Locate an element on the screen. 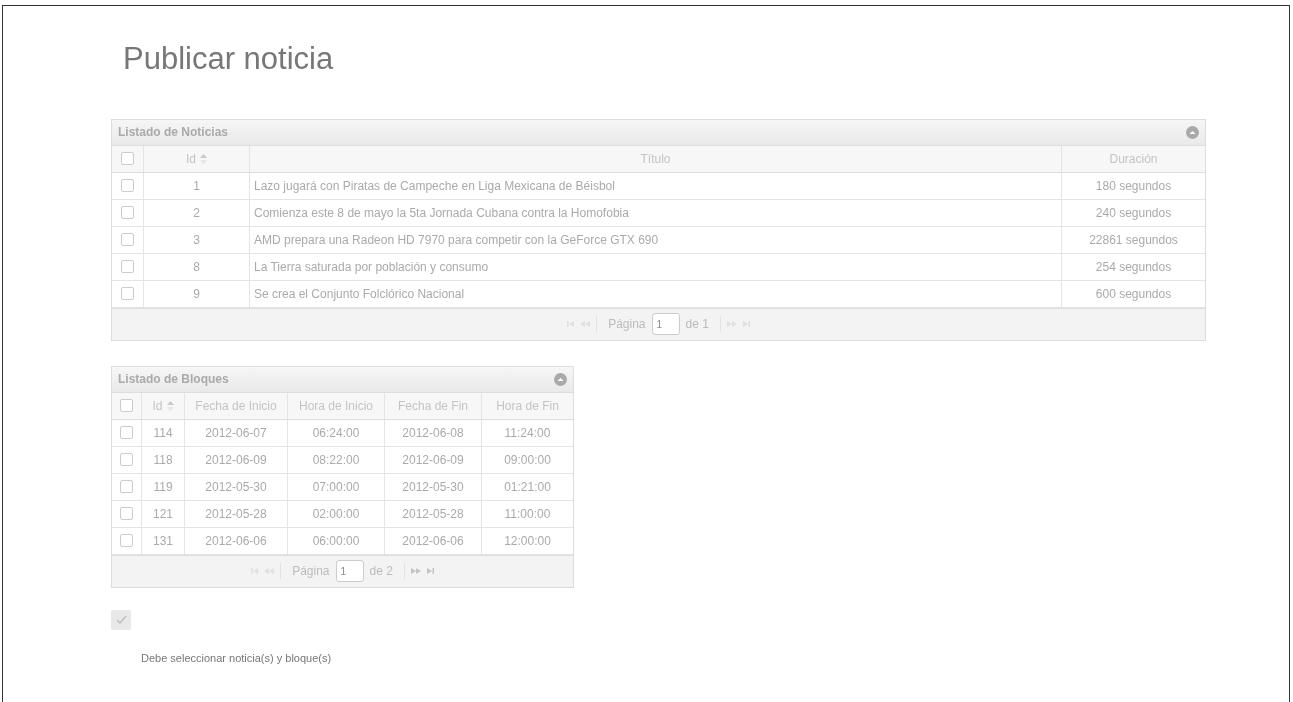 The image size is (1293, 702). table-cell: 9 is located at coordinates (197, 293).